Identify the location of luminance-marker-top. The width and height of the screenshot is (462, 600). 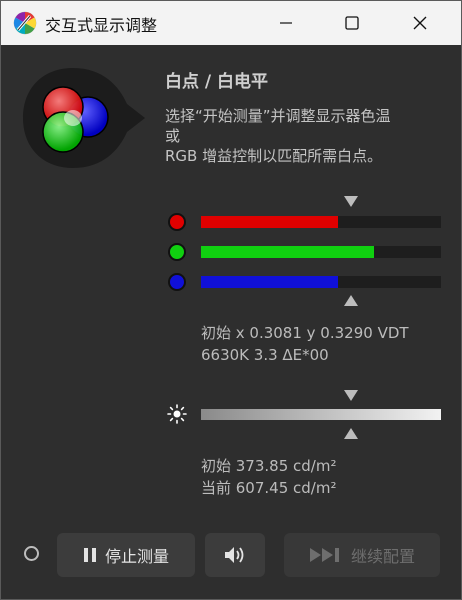
(351, 395).